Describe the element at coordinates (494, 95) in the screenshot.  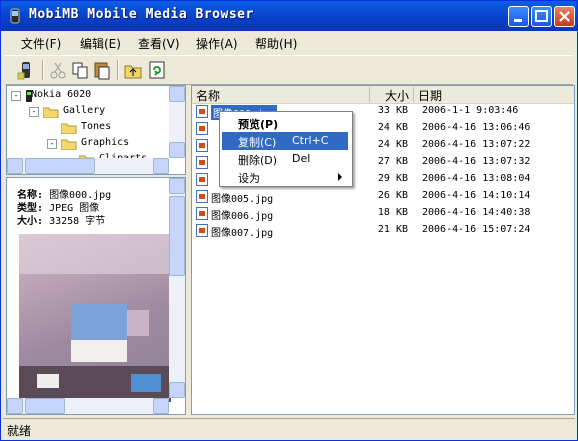
I see `column-header-date: 日期` at that location.